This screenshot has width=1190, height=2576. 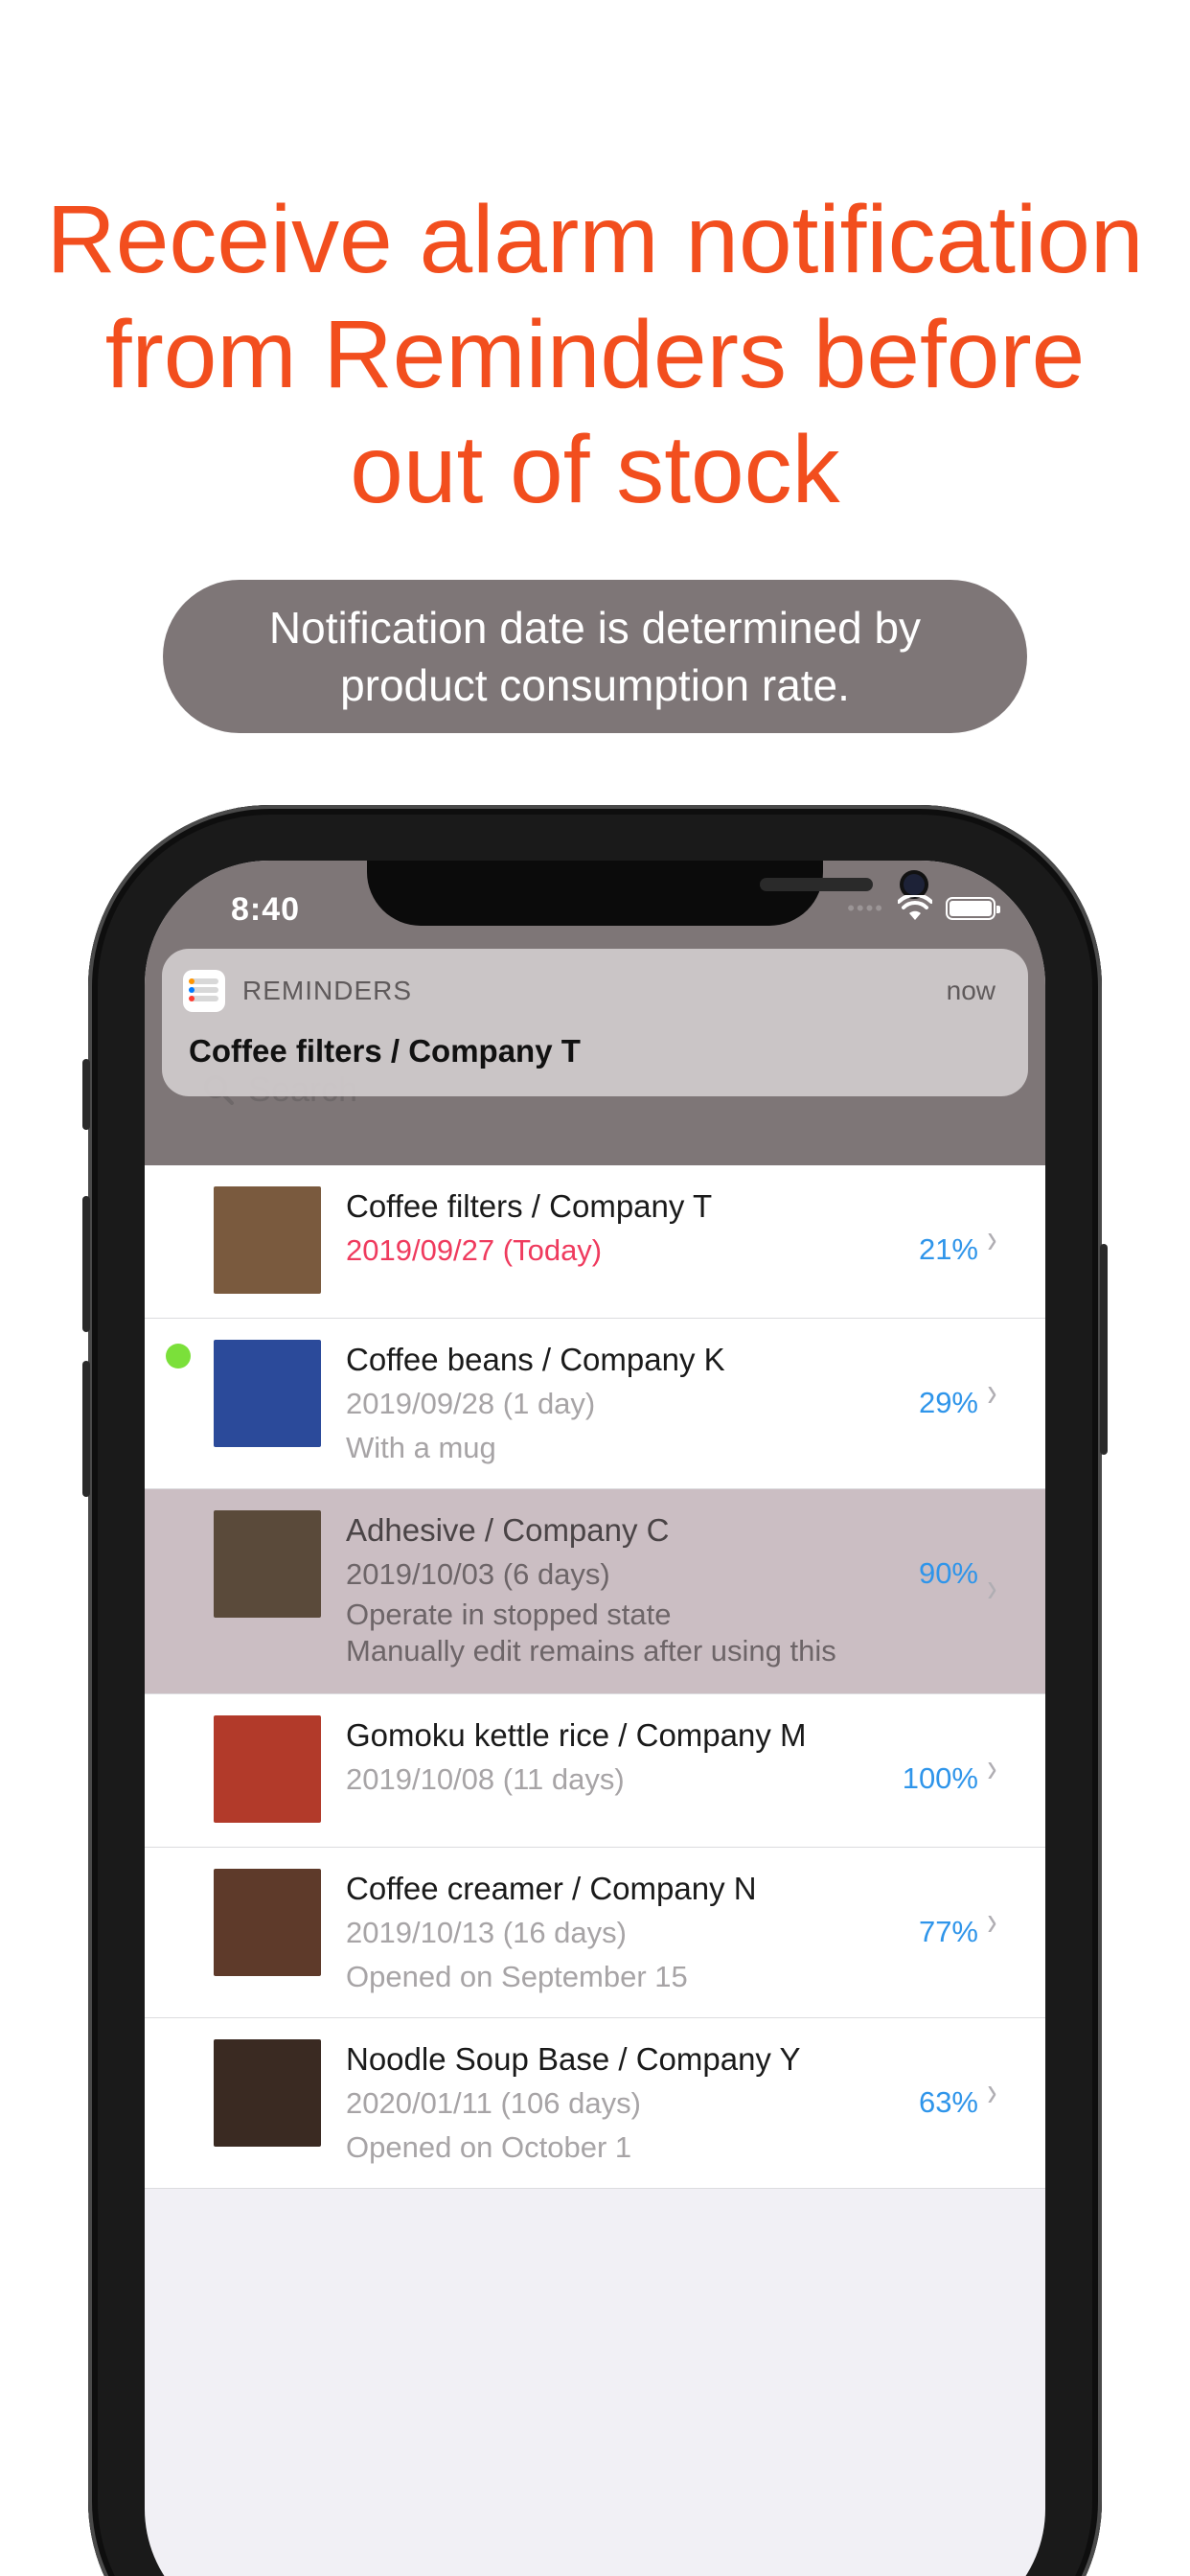 I want to click on cellular-signal-icon: ••••, so click(x=866, y=908).